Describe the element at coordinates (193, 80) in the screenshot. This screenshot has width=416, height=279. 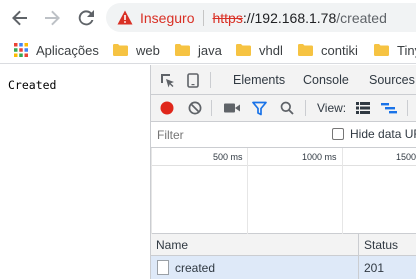
I see `device-toolbar-icon` at that location.